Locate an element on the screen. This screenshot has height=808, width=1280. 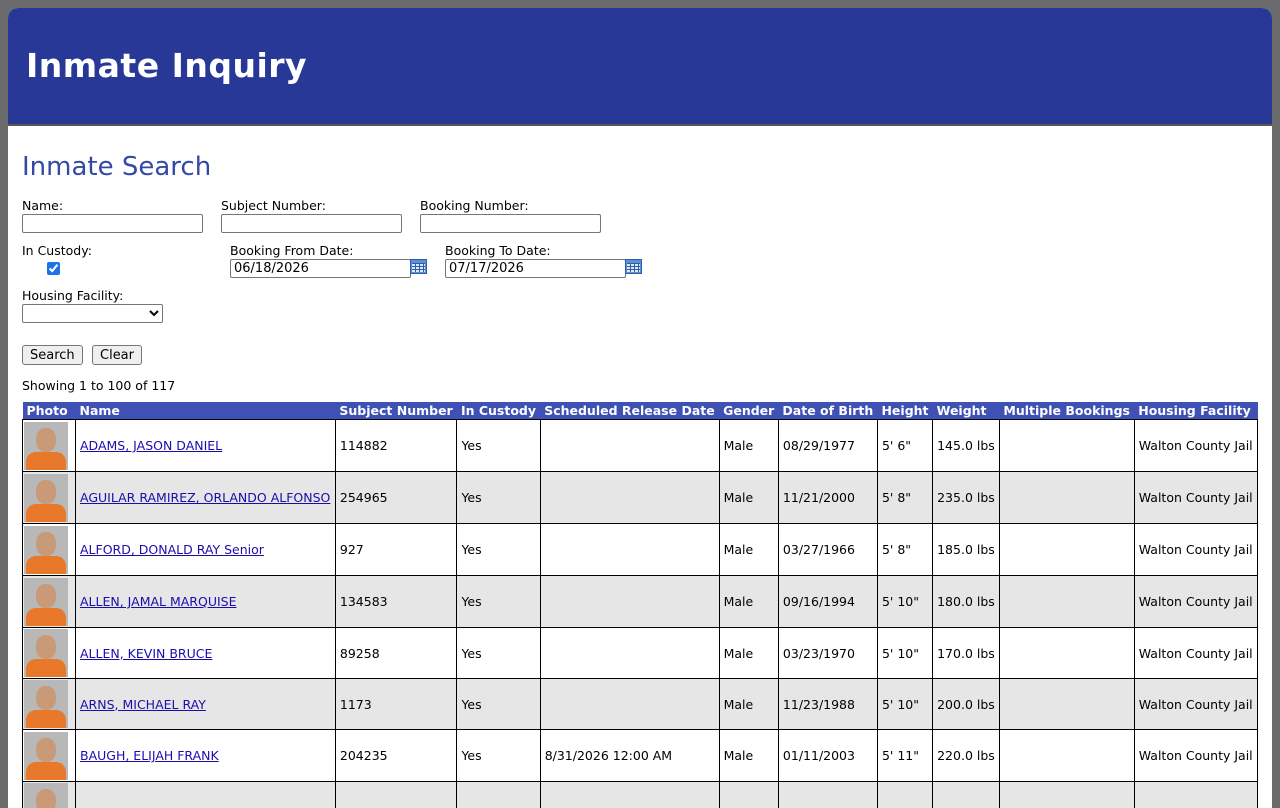
page-header: Inmate Inquiry is located at coordinates (640, 67).